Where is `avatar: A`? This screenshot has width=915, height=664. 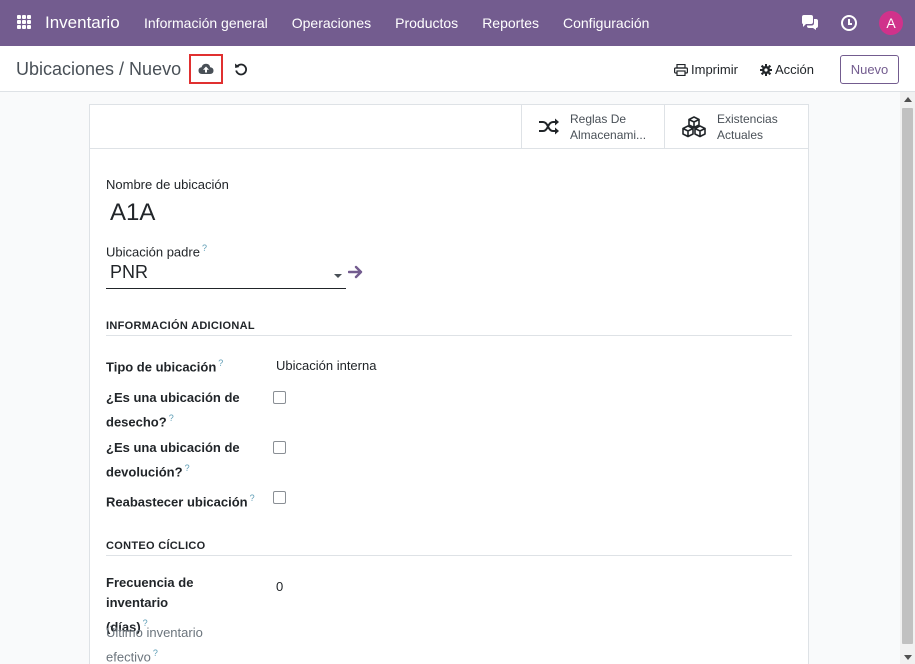
avatar: A is located at coordinates (891, 23).